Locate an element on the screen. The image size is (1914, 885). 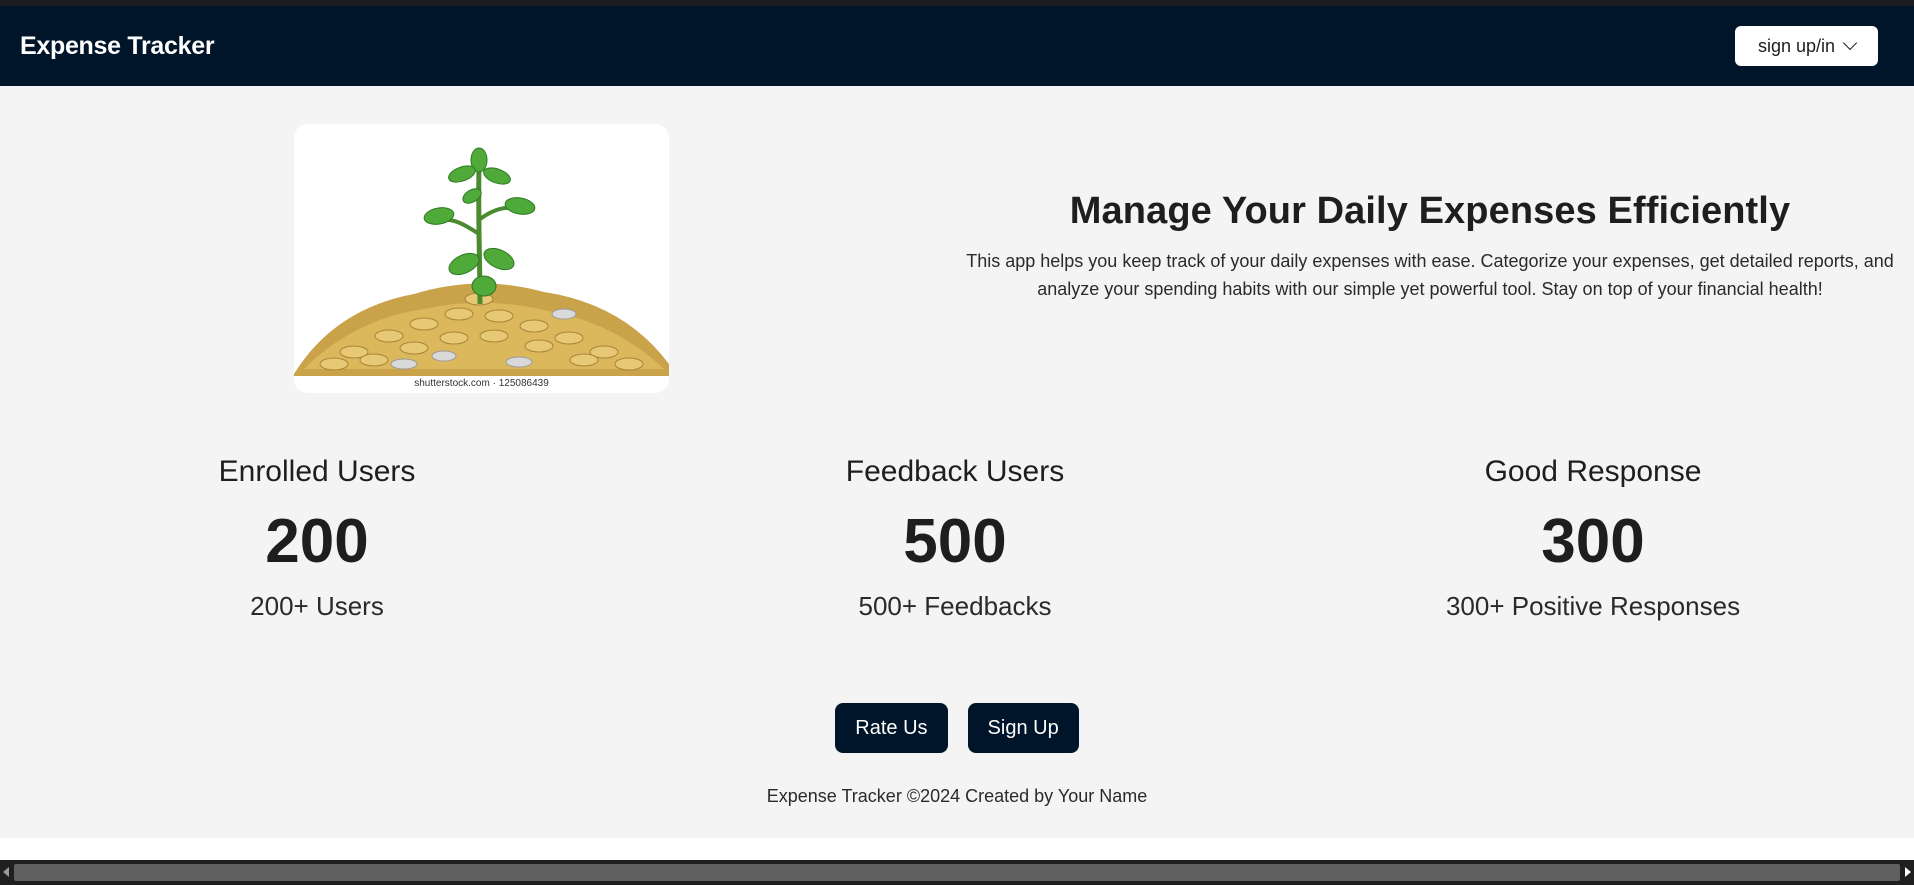
sign-up-button: Sign Up is located at coordinates (1023, 728).